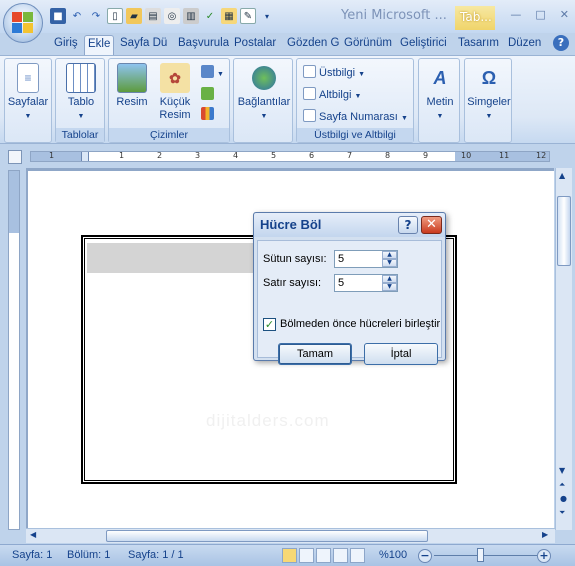 The width and height of the screenshot is (575, 566). I want to click on rows-spinner: 5 ▲ ▼, so click(366, 283).